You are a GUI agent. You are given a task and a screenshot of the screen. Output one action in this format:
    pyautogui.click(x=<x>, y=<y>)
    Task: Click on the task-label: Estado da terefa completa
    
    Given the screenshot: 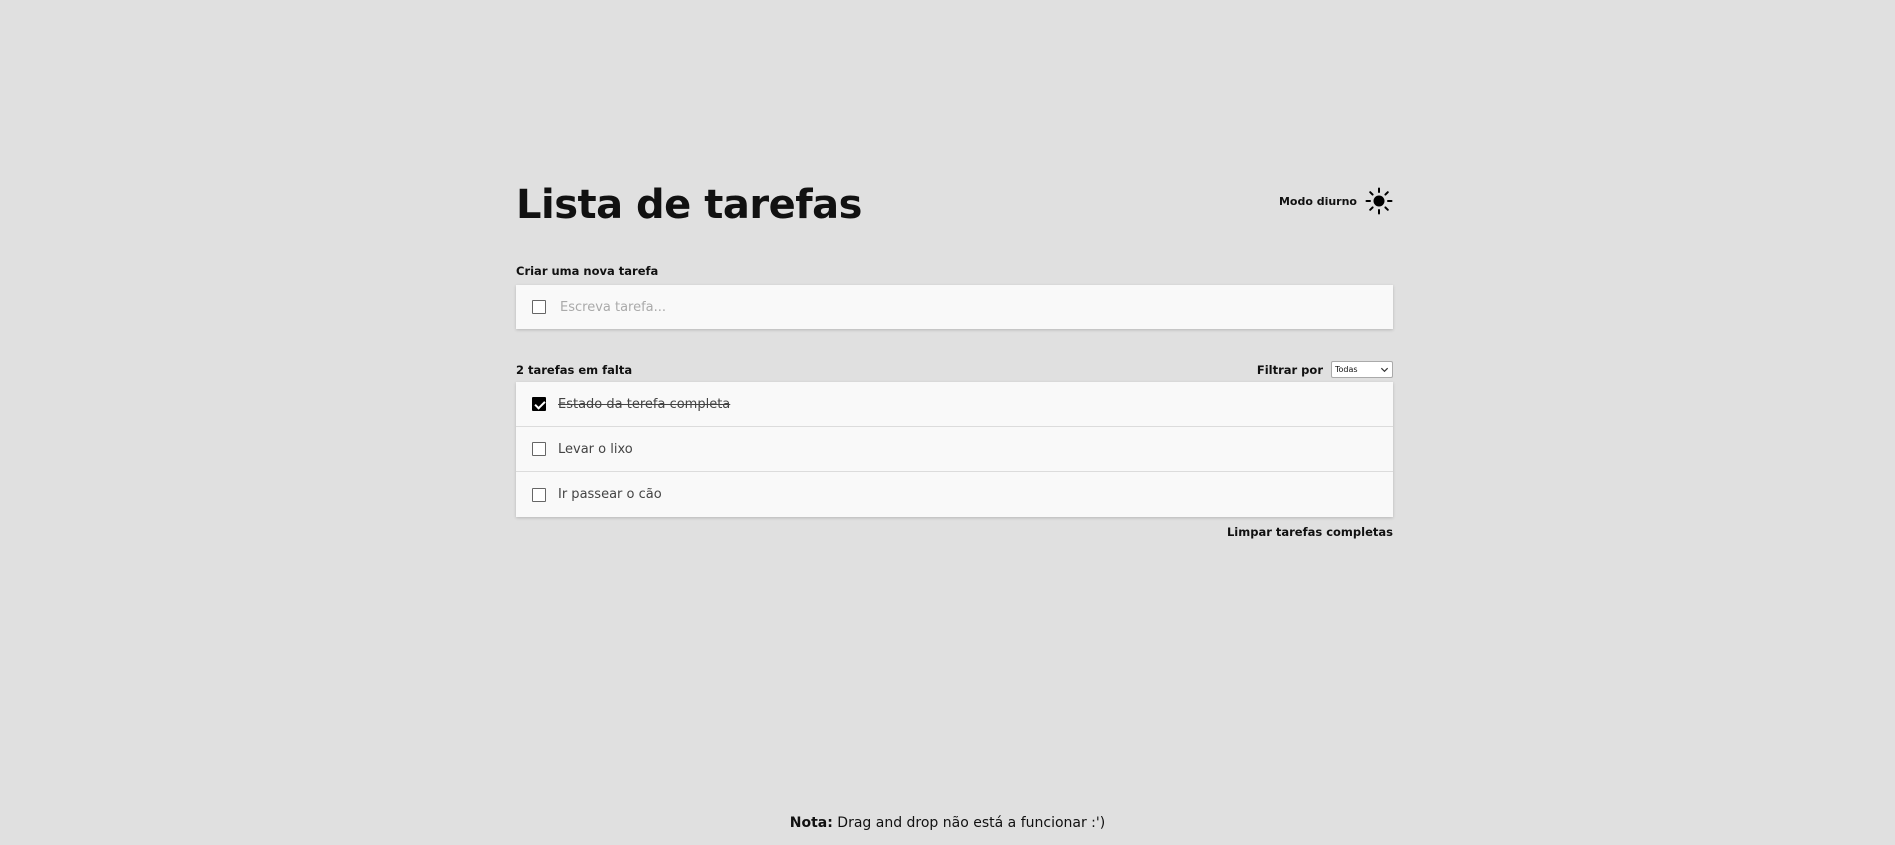 What is the action you would take?
    pyautogui.click(x=644, y=404)
    